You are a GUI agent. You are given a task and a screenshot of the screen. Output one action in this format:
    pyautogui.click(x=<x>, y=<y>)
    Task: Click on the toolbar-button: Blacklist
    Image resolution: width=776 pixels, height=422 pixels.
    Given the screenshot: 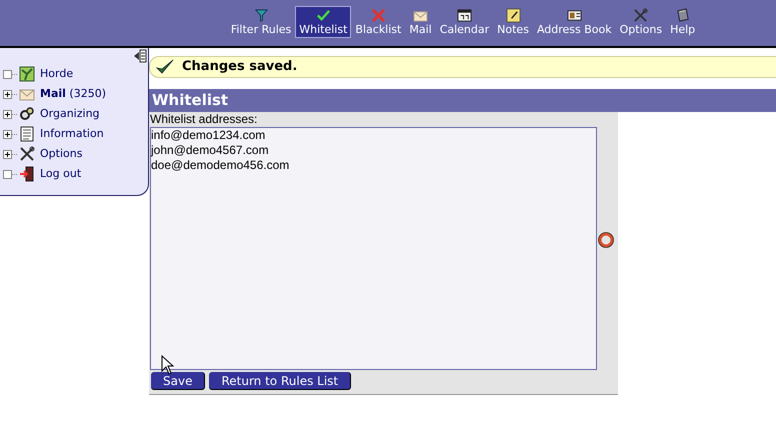 What is the action you would take?
    pyautogui.click(x=378, y=22)
    